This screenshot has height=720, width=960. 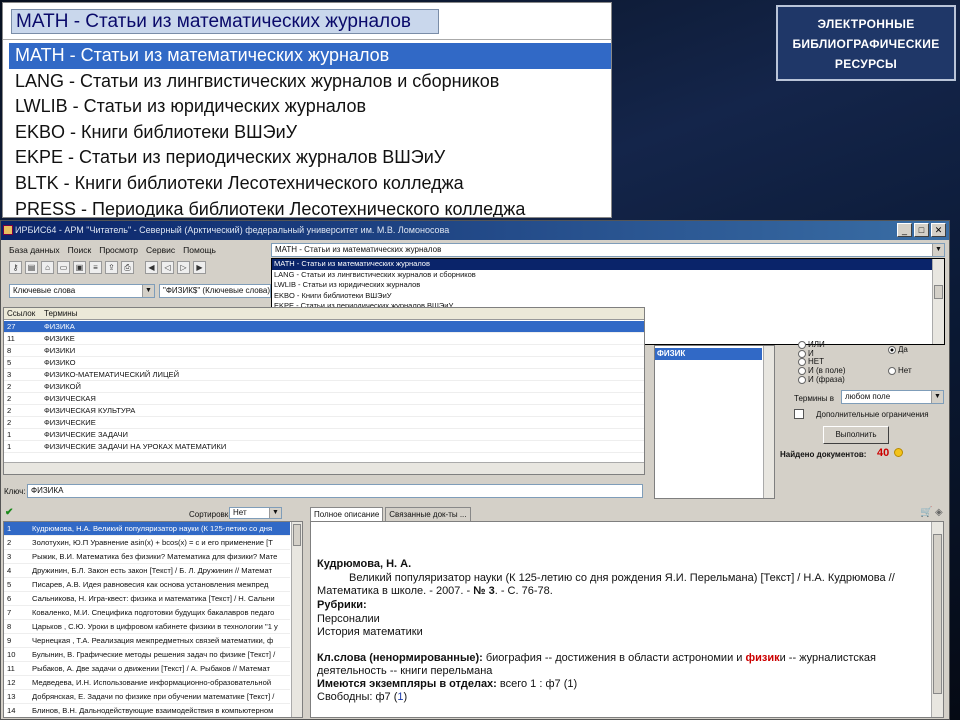 What do you see at coordinates (60, 362) in the screenshot?
I see `term-text: ФИЗИКО` at bounding box center [60, 362].